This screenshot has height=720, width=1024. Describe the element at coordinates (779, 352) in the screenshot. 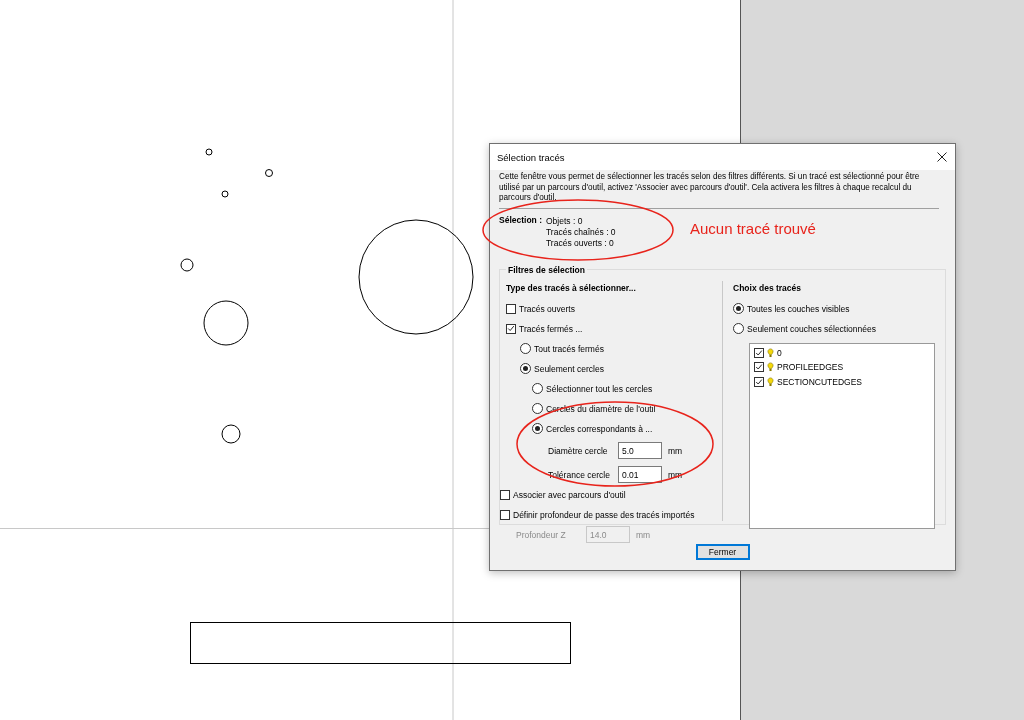

I see `layer-name: 0` at that location.